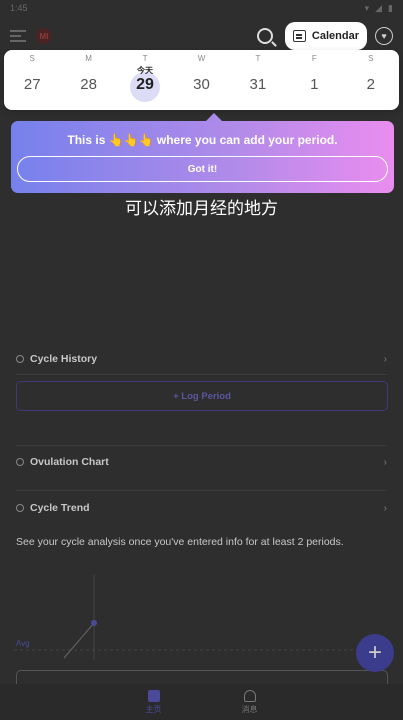 The image size is (403, 720). I want to click on ovulation-icon, so click(20, 462).